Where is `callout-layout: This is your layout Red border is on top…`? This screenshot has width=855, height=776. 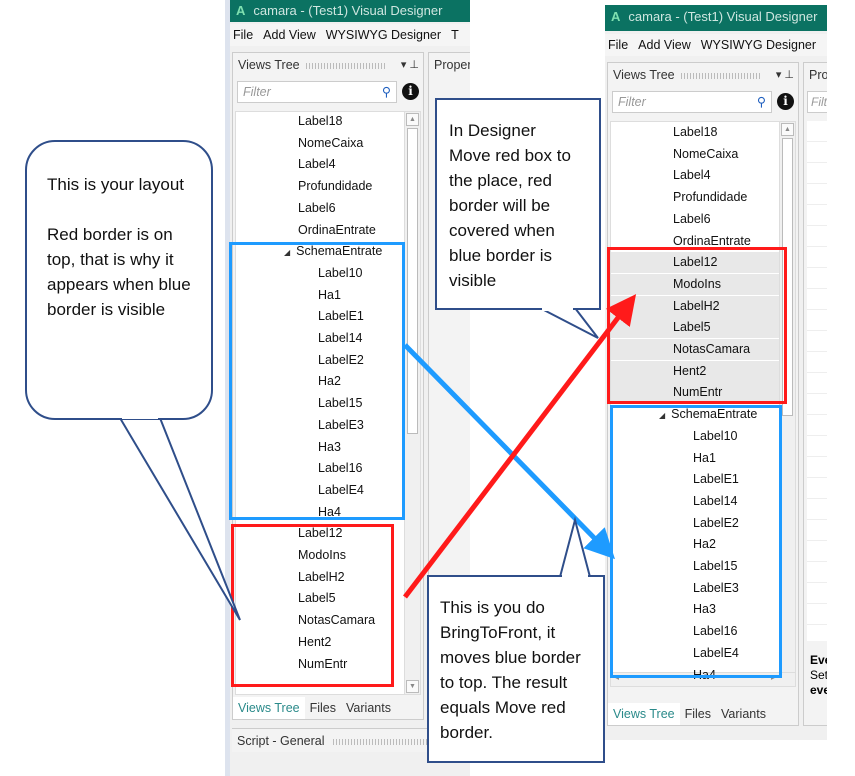 callout-layout: This is your layout Red border is on top… is located at coordinates (119, 280).